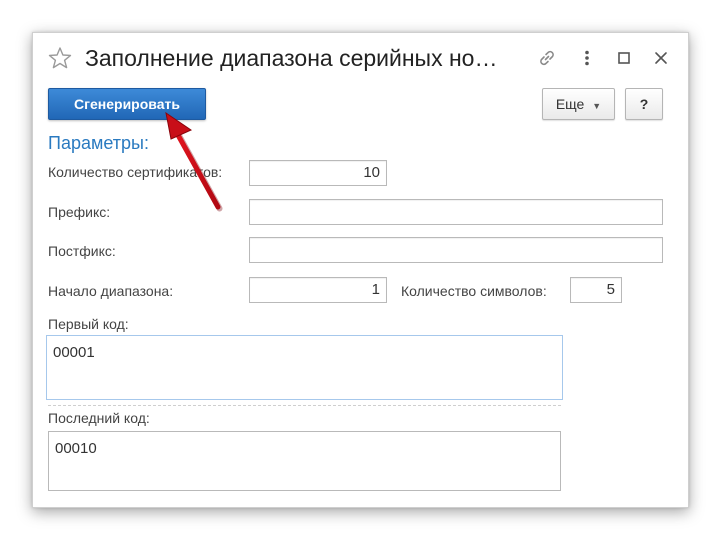 This screenshot has width=720, height=540. I want to click on postfix-label: Постфикс:, so click(82, 251).